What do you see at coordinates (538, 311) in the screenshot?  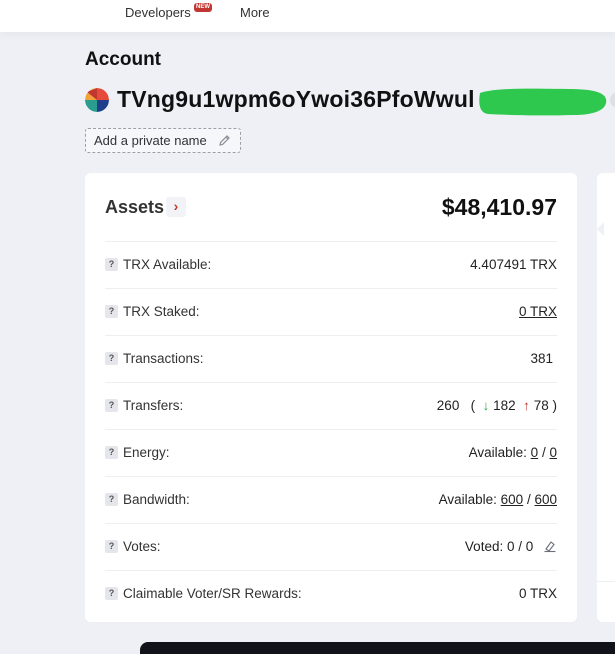 I see `trx-staked-link: 0 TRX` at bounding box center [538, 311].